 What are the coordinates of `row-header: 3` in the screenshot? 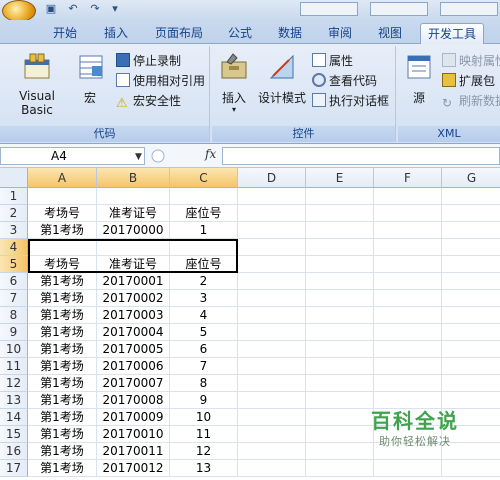 It's located at (14, 230).